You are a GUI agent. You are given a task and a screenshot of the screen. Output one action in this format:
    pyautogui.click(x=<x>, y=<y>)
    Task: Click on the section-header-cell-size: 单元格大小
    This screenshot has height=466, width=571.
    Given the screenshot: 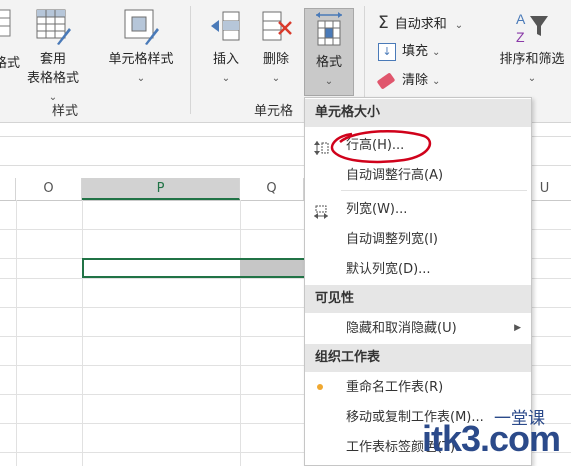 What is the action you would take?
    pyautogui.click(x=418, y=113)
    